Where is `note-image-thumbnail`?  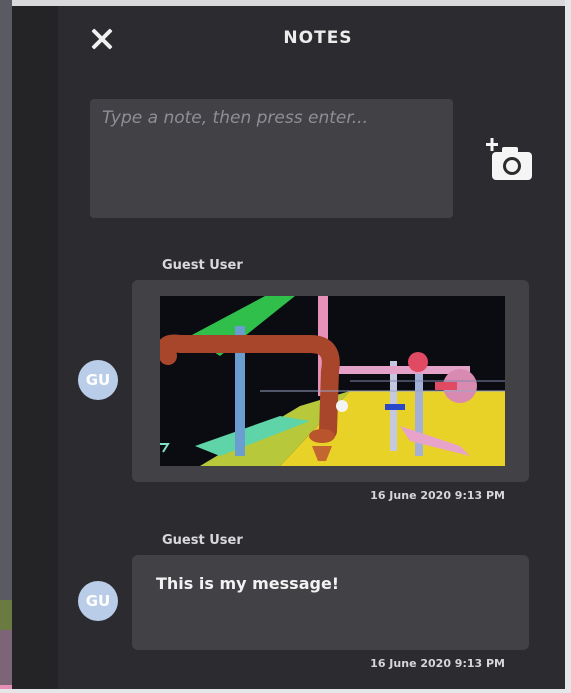 note-image-thumbnail is located at coordinates (332, 381).